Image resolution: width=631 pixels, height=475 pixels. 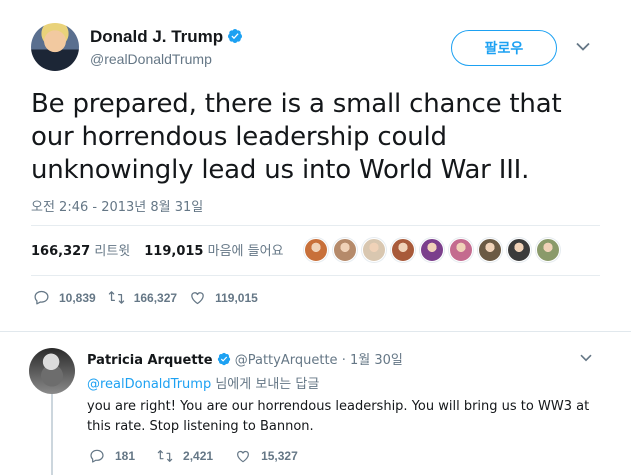 I want to click on reply-actions: 181 2,421 15,327, so click(x=204, y=456).